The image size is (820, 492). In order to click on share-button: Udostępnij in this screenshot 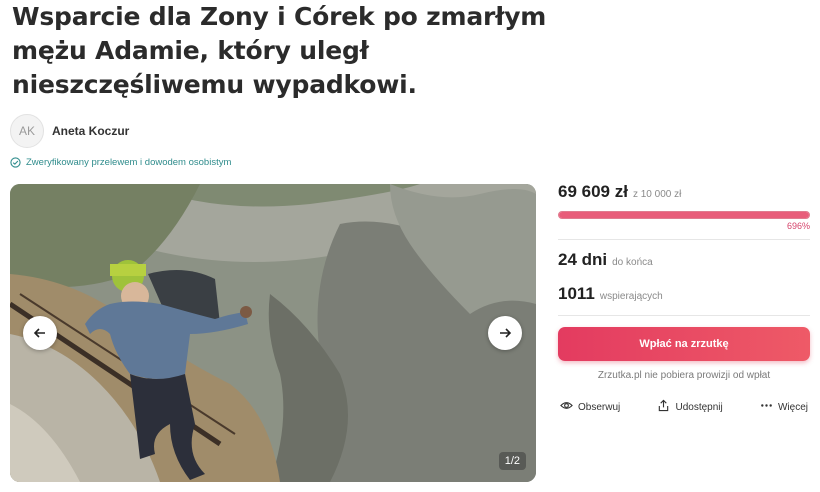, I will do `click(690, 407)`.